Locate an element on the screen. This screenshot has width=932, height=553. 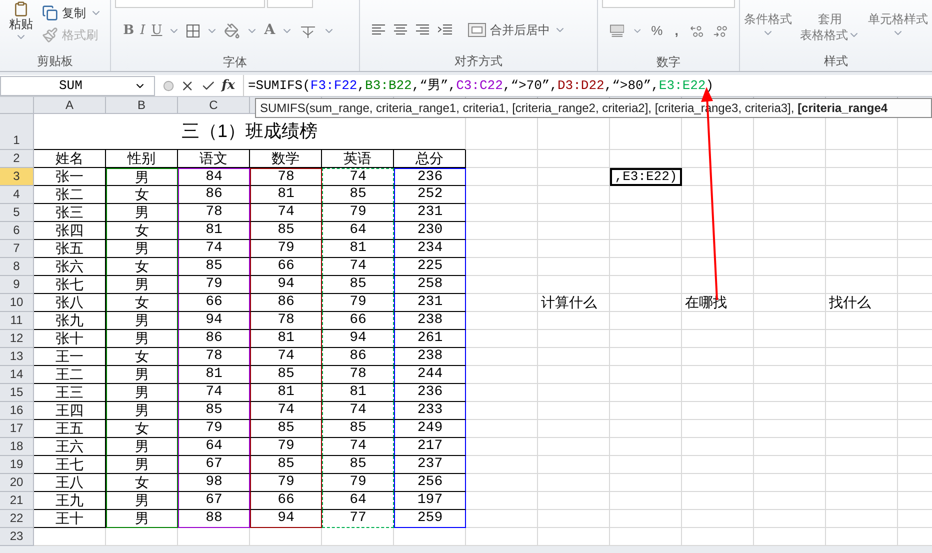
indent-icon is located at coordinates (445, 30).